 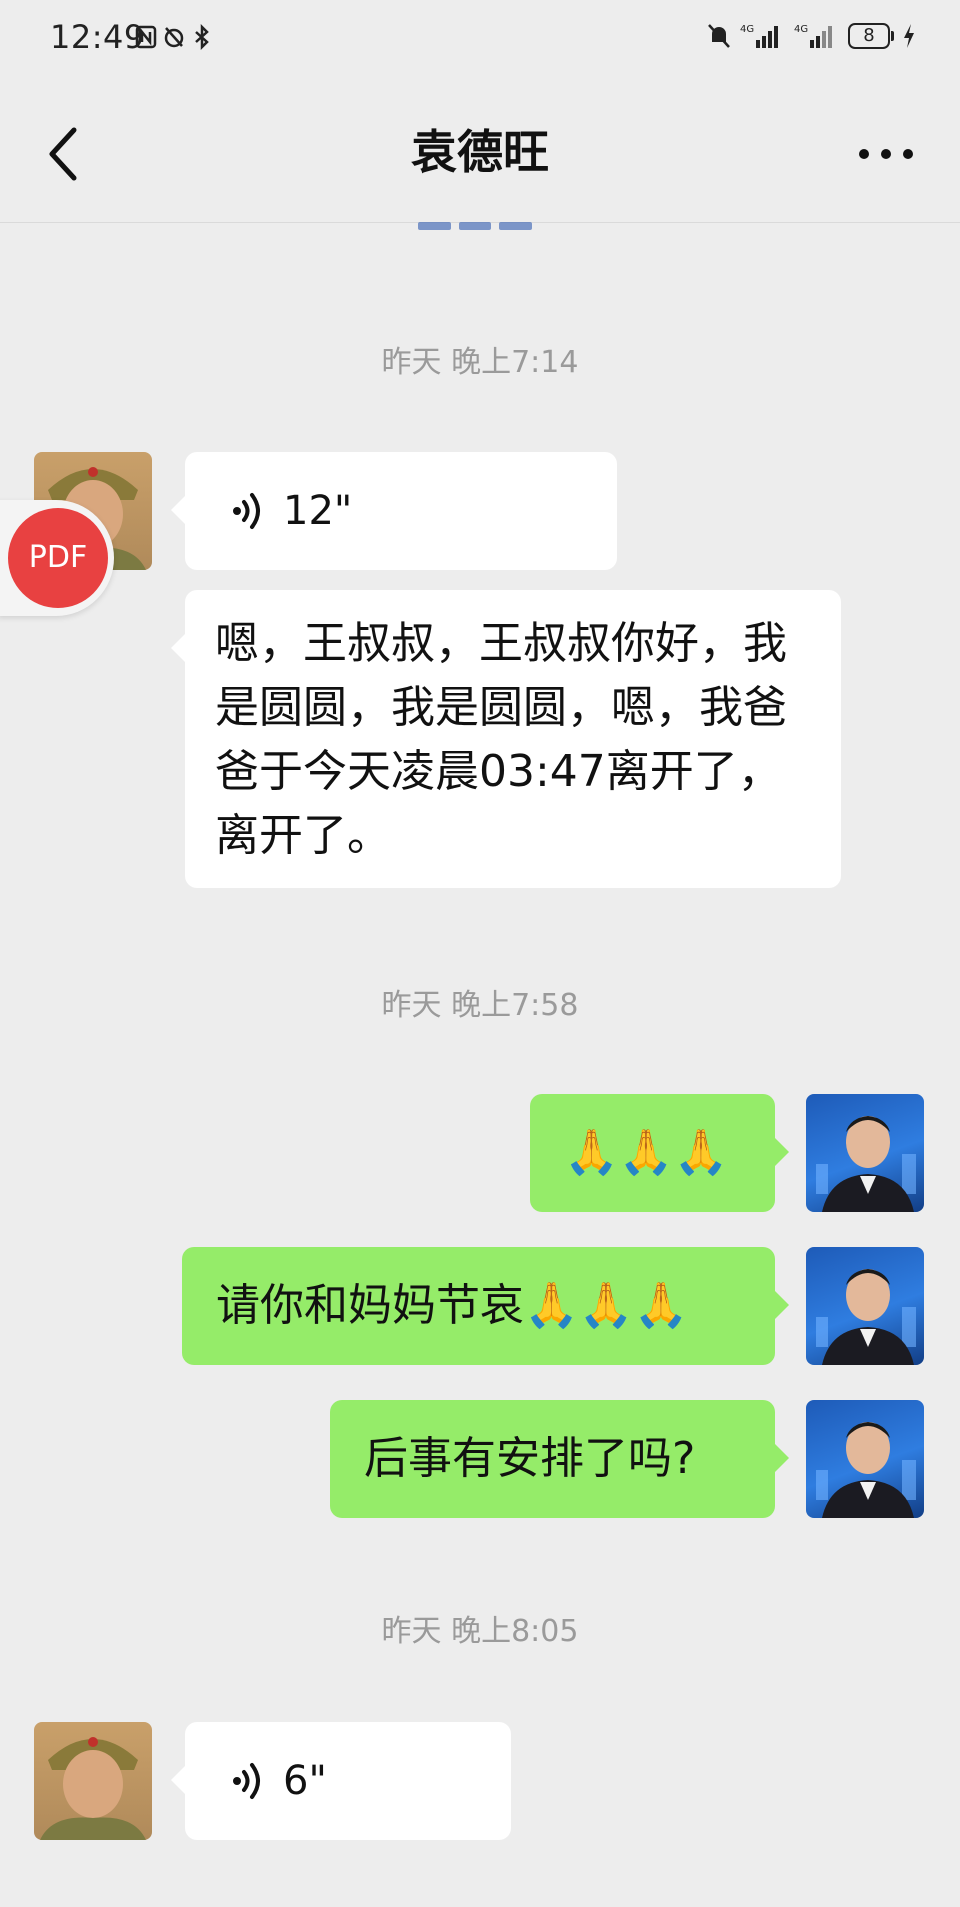 I want to click on message-text: 🙏🙏🙏, so click(x=646, y=1152).